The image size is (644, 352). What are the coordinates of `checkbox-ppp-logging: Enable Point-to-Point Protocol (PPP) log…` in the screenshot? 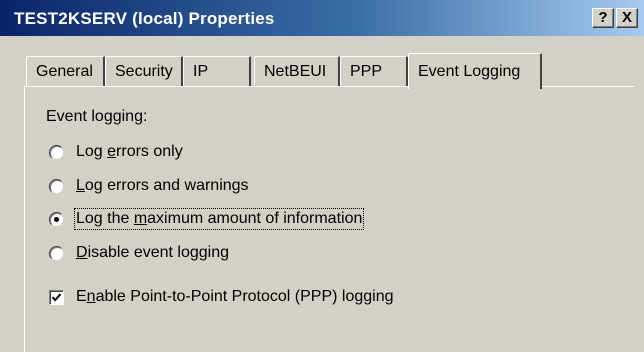 It's located at (221, 297).